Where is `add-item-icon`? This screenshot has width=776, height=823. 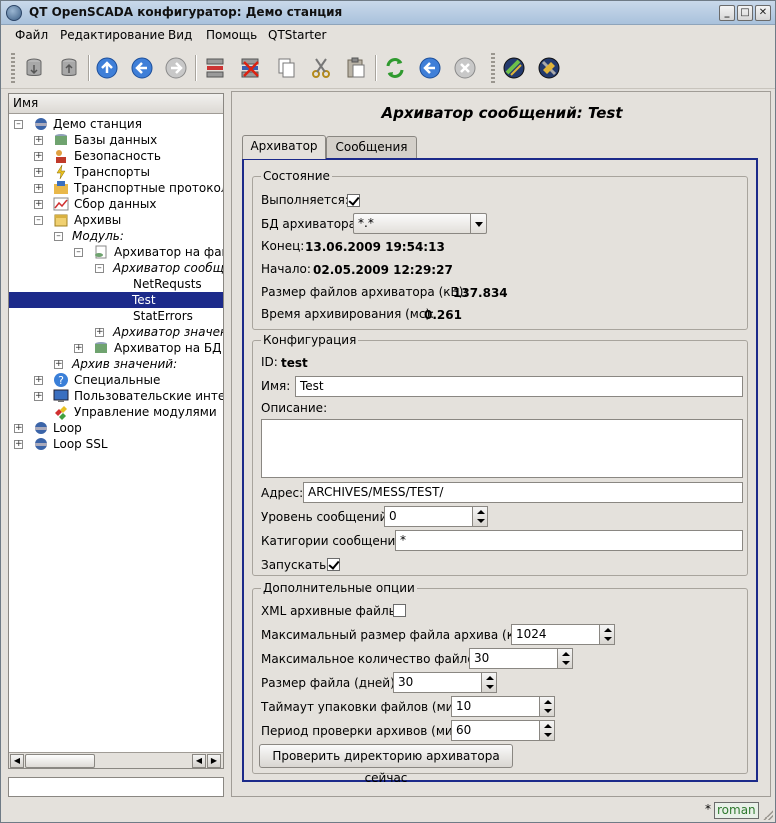
add-item-icon is located at coordinates (215, 68).